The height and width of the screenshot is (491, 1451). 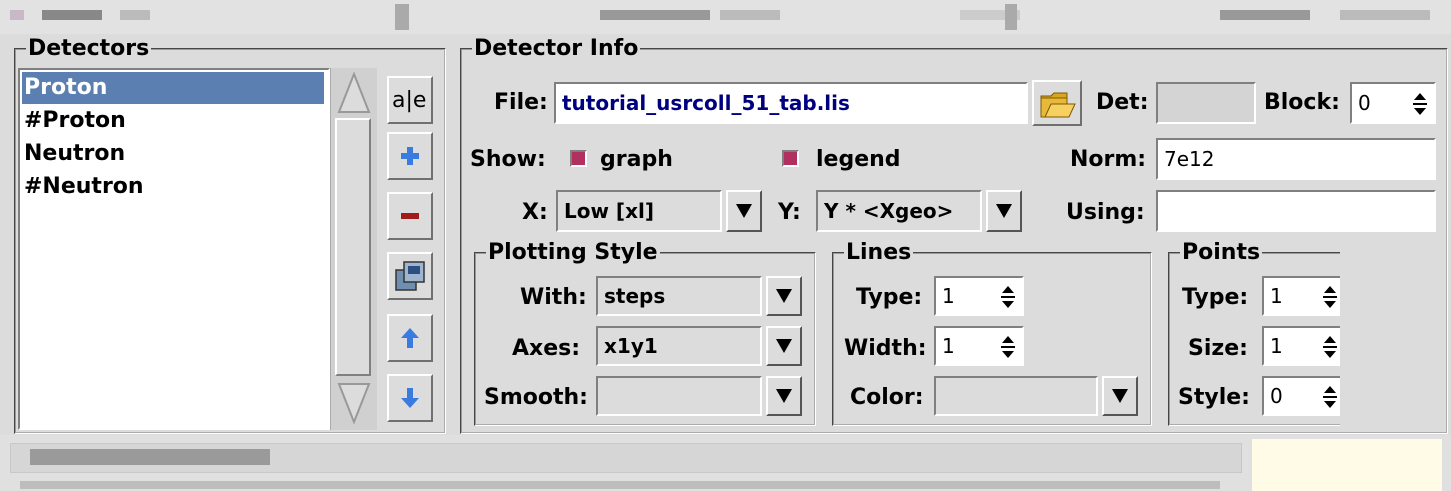 What do you see at coordinates (83, 187) in the screenshot?
I see `list-item: #Neutron` at bounding box center [83, 187].